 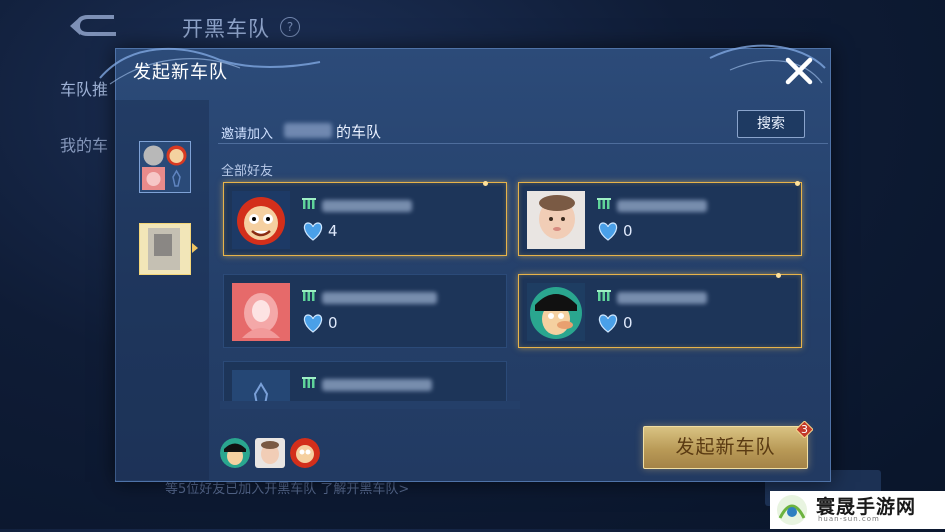 I want to click on sidebar-item-recommend: 车队推, so click(x=84, y=88).